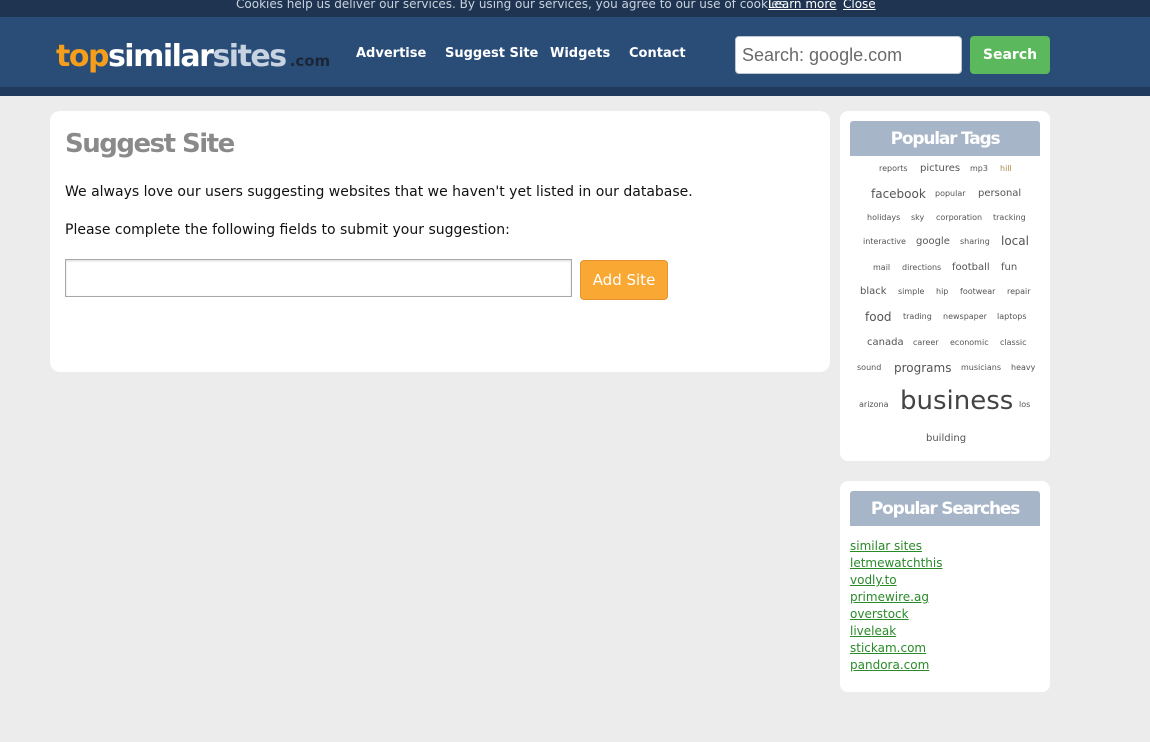 The width and height of the screenshot is (1150, 742). What do you see at coordinates (160, 56) in the screenshot?
I see `logo-similar: similar` at bounding box center [160, 56].